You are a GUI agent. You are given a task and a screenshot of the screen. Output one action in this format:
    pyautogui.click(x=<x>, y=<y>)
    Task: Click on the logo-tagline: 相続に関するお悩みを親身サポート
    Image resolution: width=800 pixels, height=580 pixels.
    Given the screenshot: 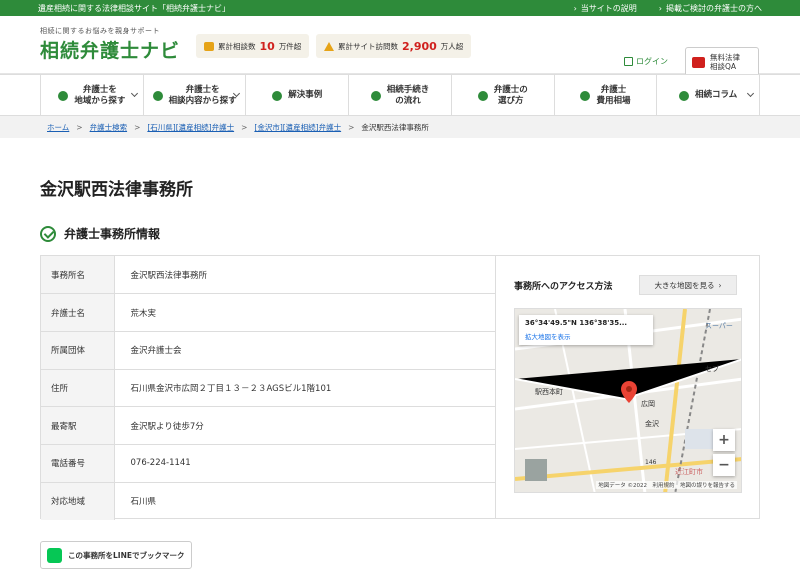 What is the action you would take?
    pyautogui.click(x=100, y=31)
    